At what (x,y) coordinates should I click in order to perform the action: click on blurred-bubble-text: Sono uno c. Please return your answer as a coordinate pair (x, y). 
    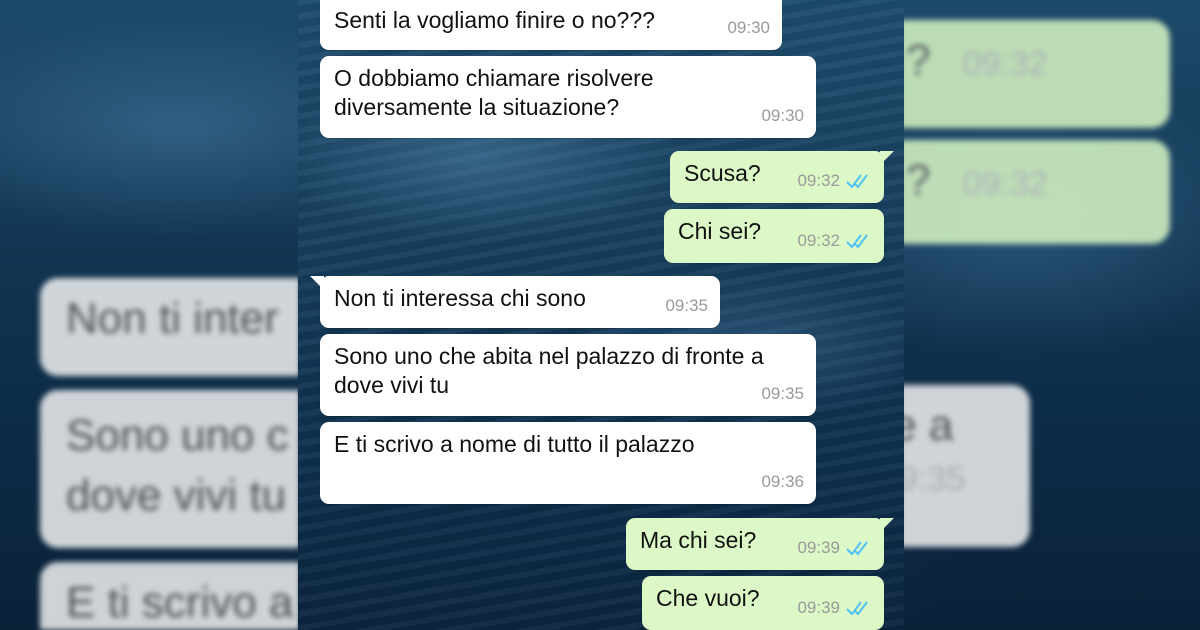
    Looking at the image, I should click on (177, 435).